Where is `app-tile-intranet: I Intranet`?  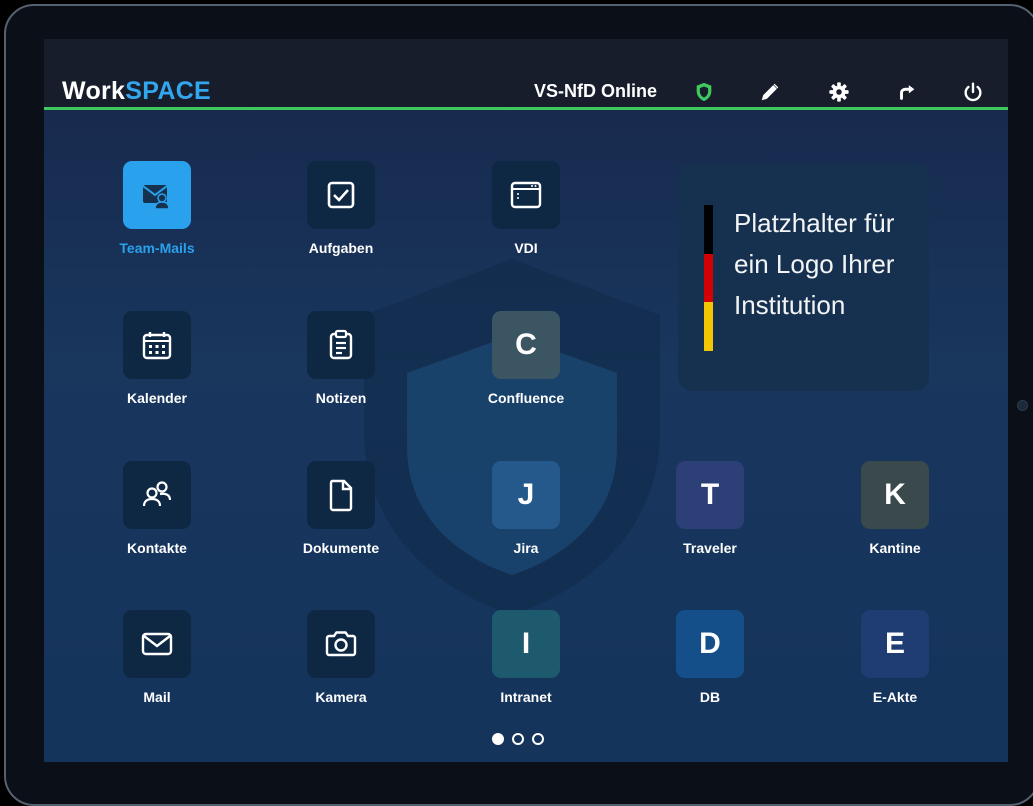
app-tile-intranet: I Intranet is located at coordinates (526, 657).